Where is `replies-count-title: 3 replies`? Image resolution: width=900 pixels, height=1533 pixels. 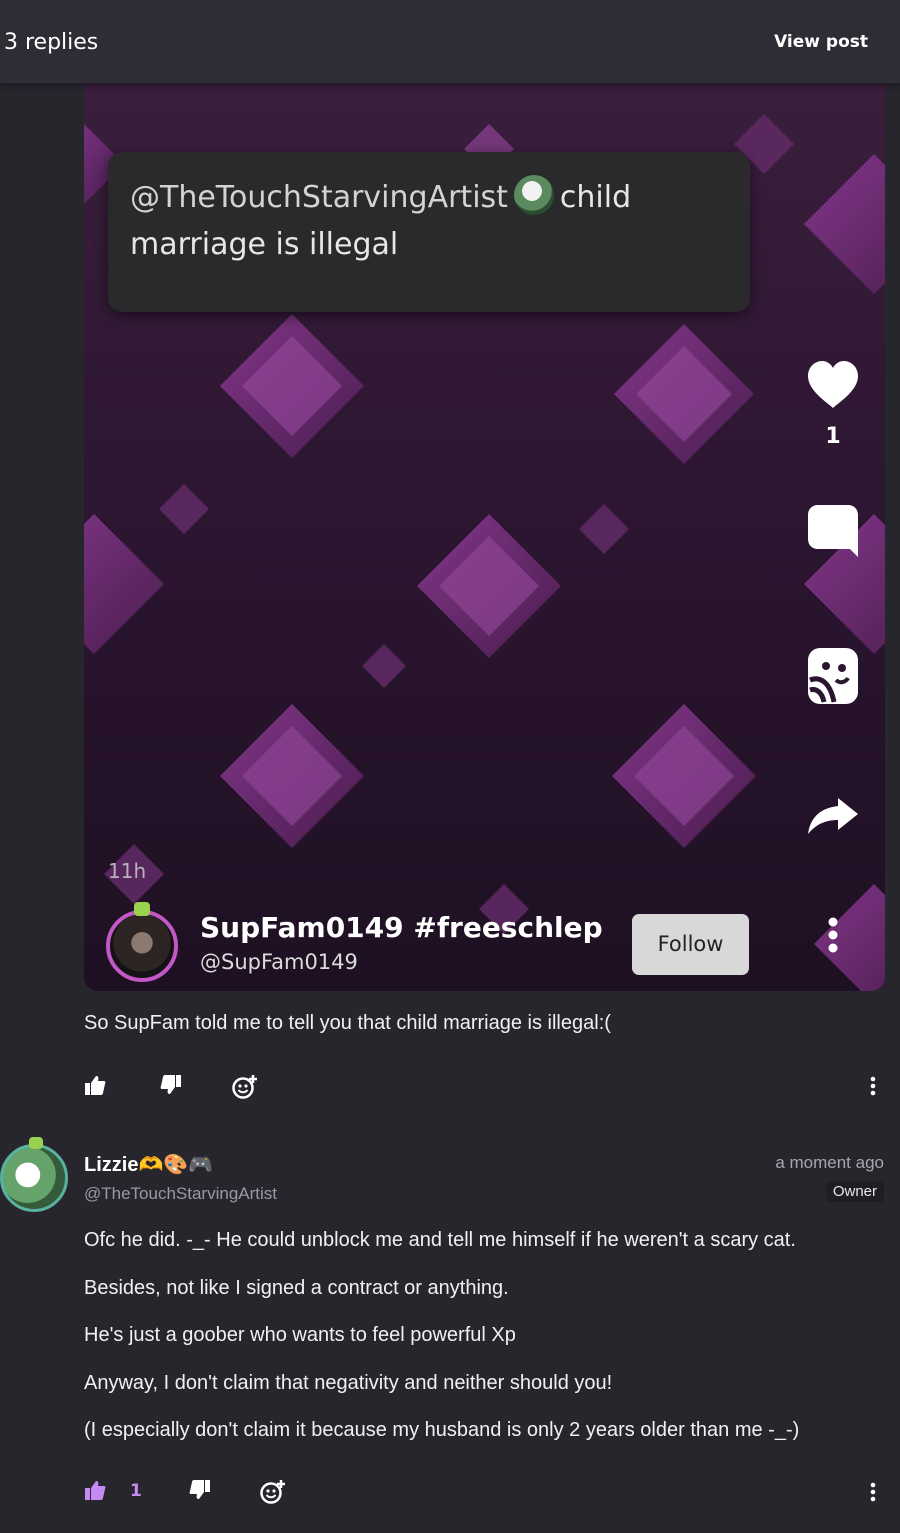
replies-count-title: 3 replies is located at coordinates (51, 42).